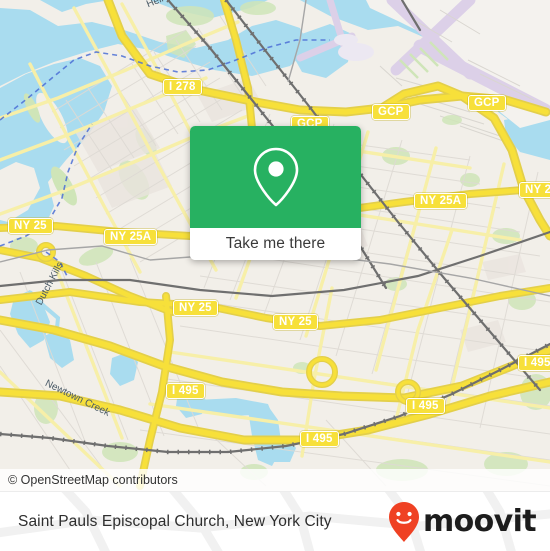 Image resolution: width=550 pixels, height=551 pixels. What do you see at coordinates (403, 521) in the screenshot?
I see `moovit-smiley-pin-icon` at bounding box center [403, 521].